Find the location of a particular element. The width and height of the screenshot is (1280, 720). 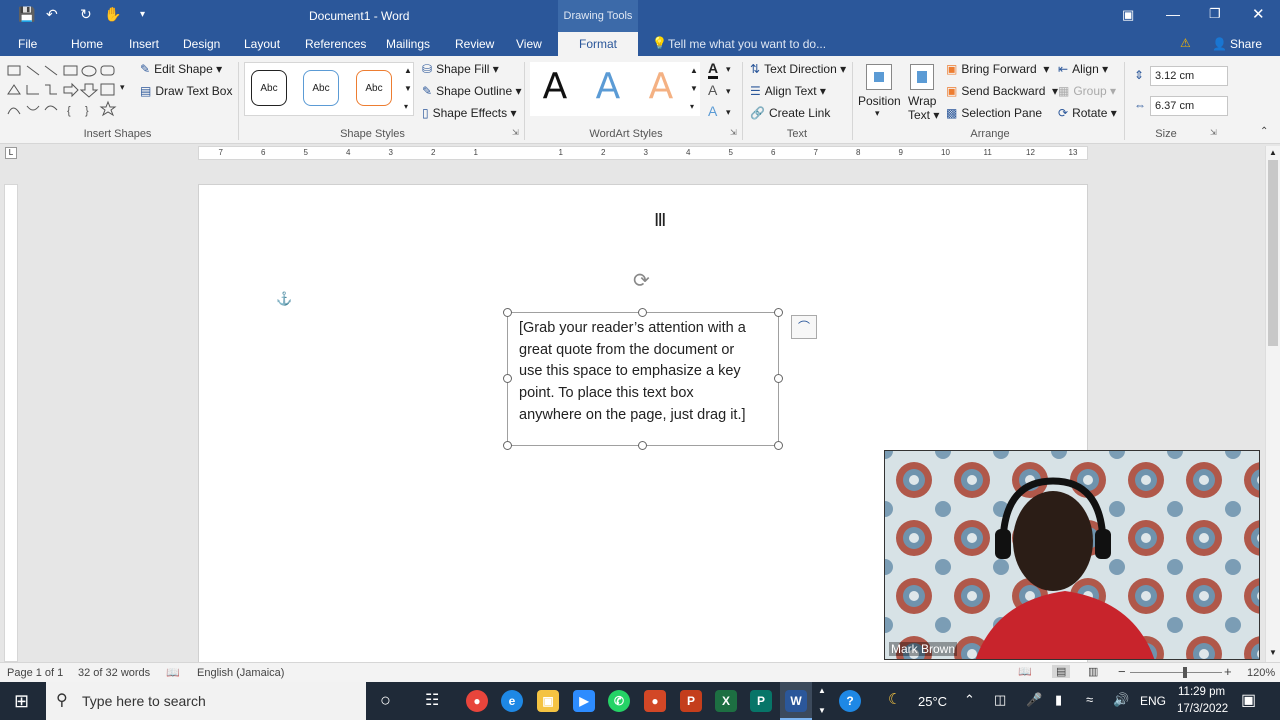

scroll-down-icon: ▼ is located at coordinates (1273, 652).